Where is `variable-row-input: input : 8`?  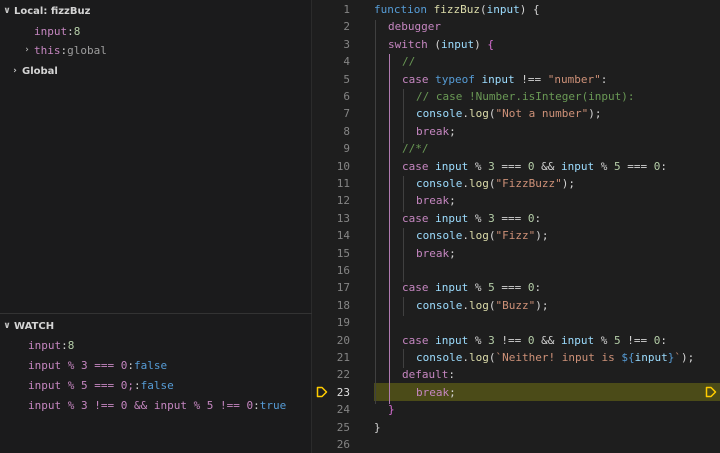 variable-row-input: input : 8 is located at coordinates (57, 31).